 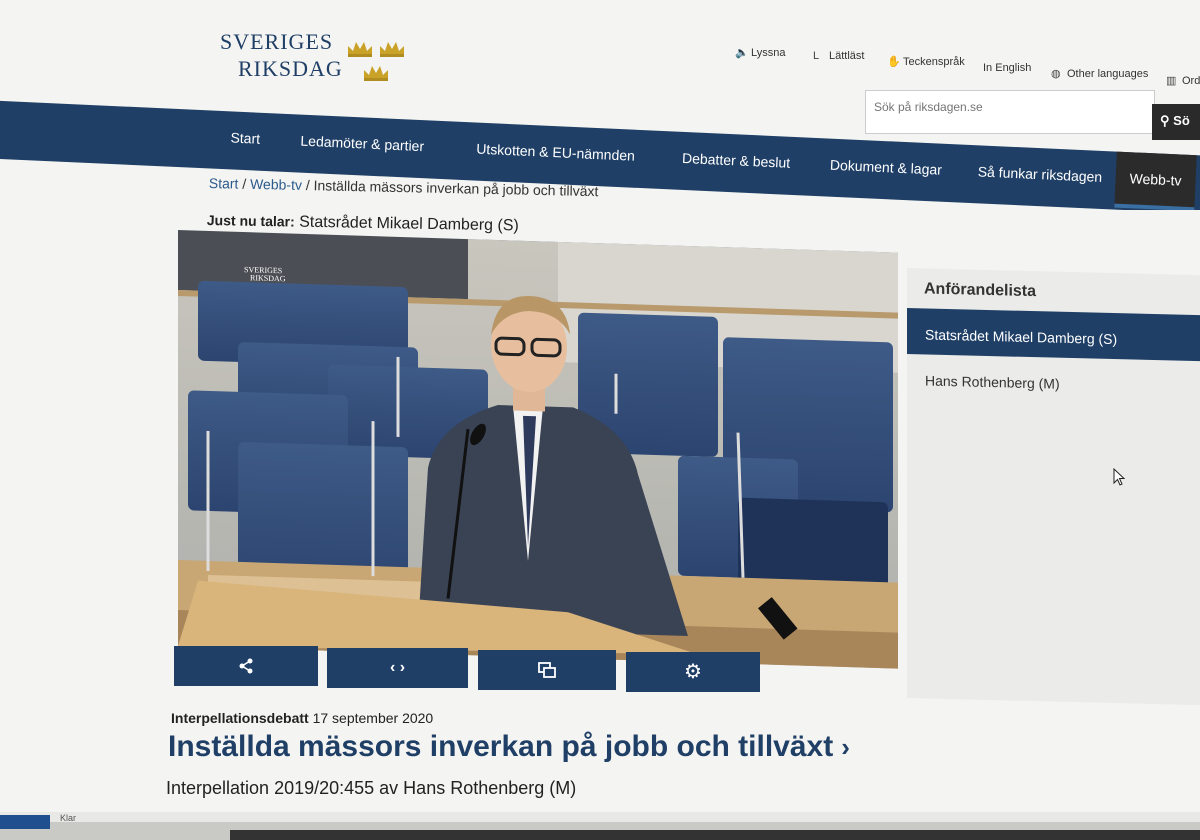 I want to click on breadcrumb-webb-tv: Webb-tv, so click(x=276, y=184).